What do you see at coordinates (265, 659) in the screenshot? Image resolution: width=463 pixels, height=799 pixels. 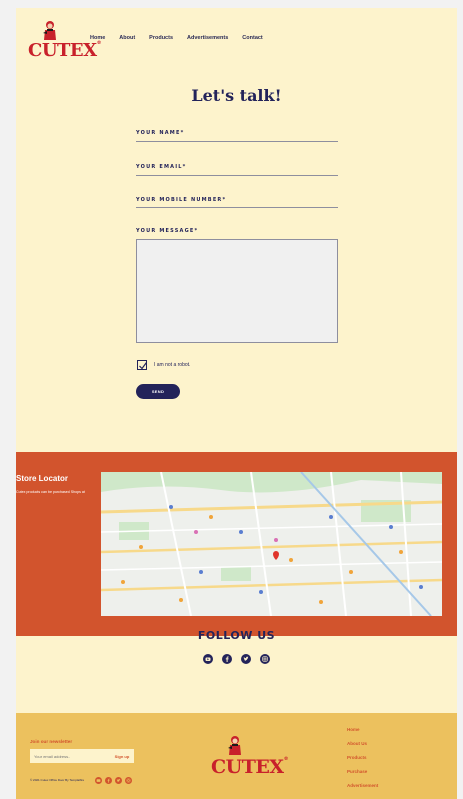 I see `instagram-icon` at bounding box center [265, 659].